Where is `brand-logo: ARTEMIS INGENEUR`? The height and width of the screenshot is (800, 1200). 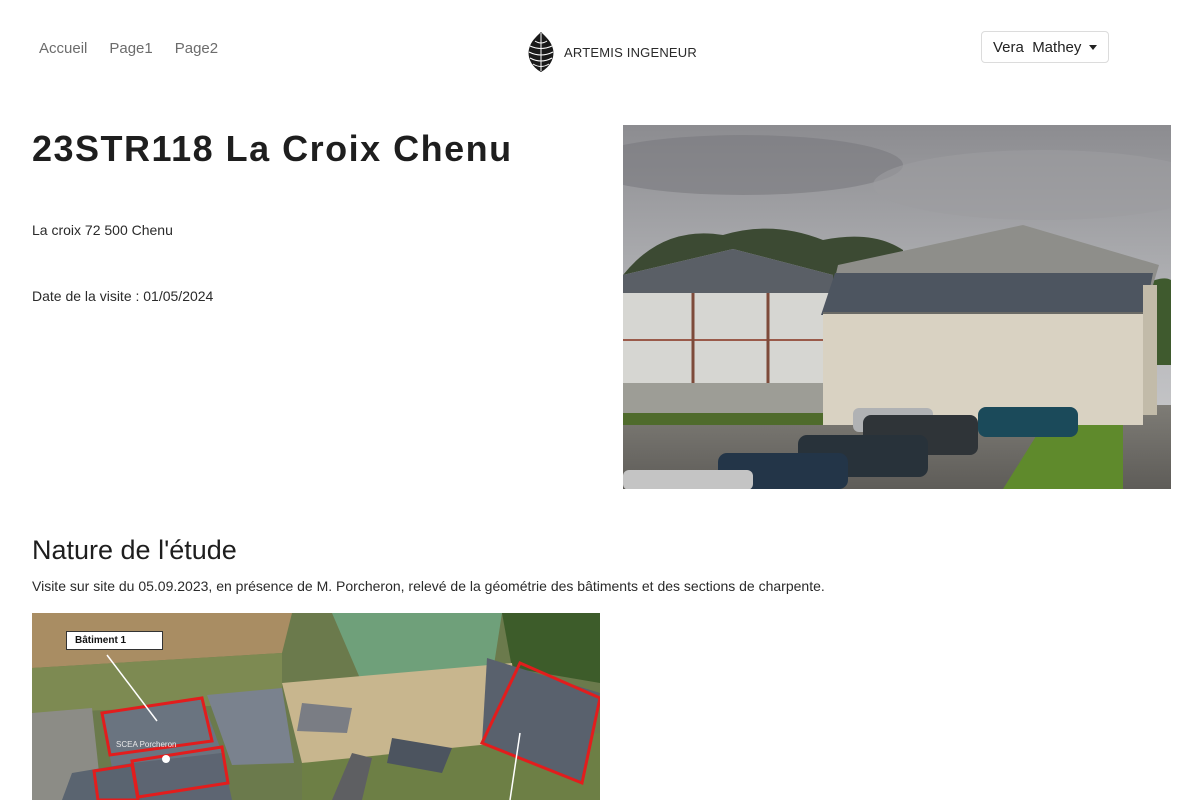
brand-logo: ARTEMIS INGENEUR is located at coordinates (611, 52).